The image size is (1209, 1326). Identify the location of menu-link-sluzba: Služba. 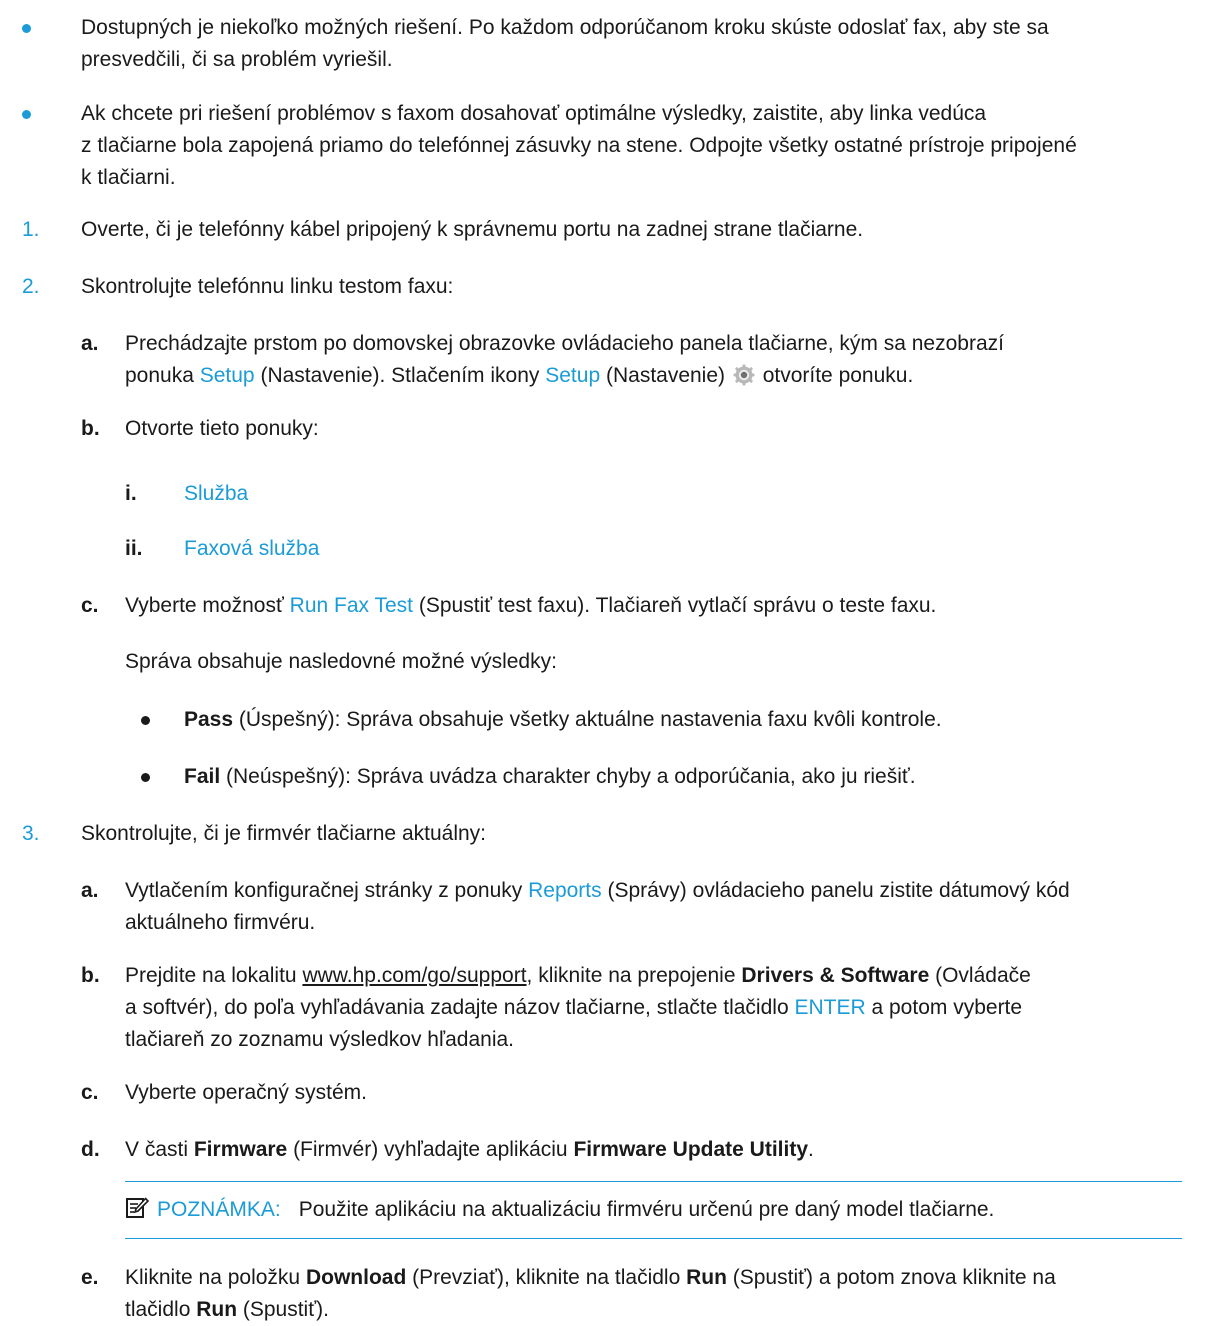
(216, 494).